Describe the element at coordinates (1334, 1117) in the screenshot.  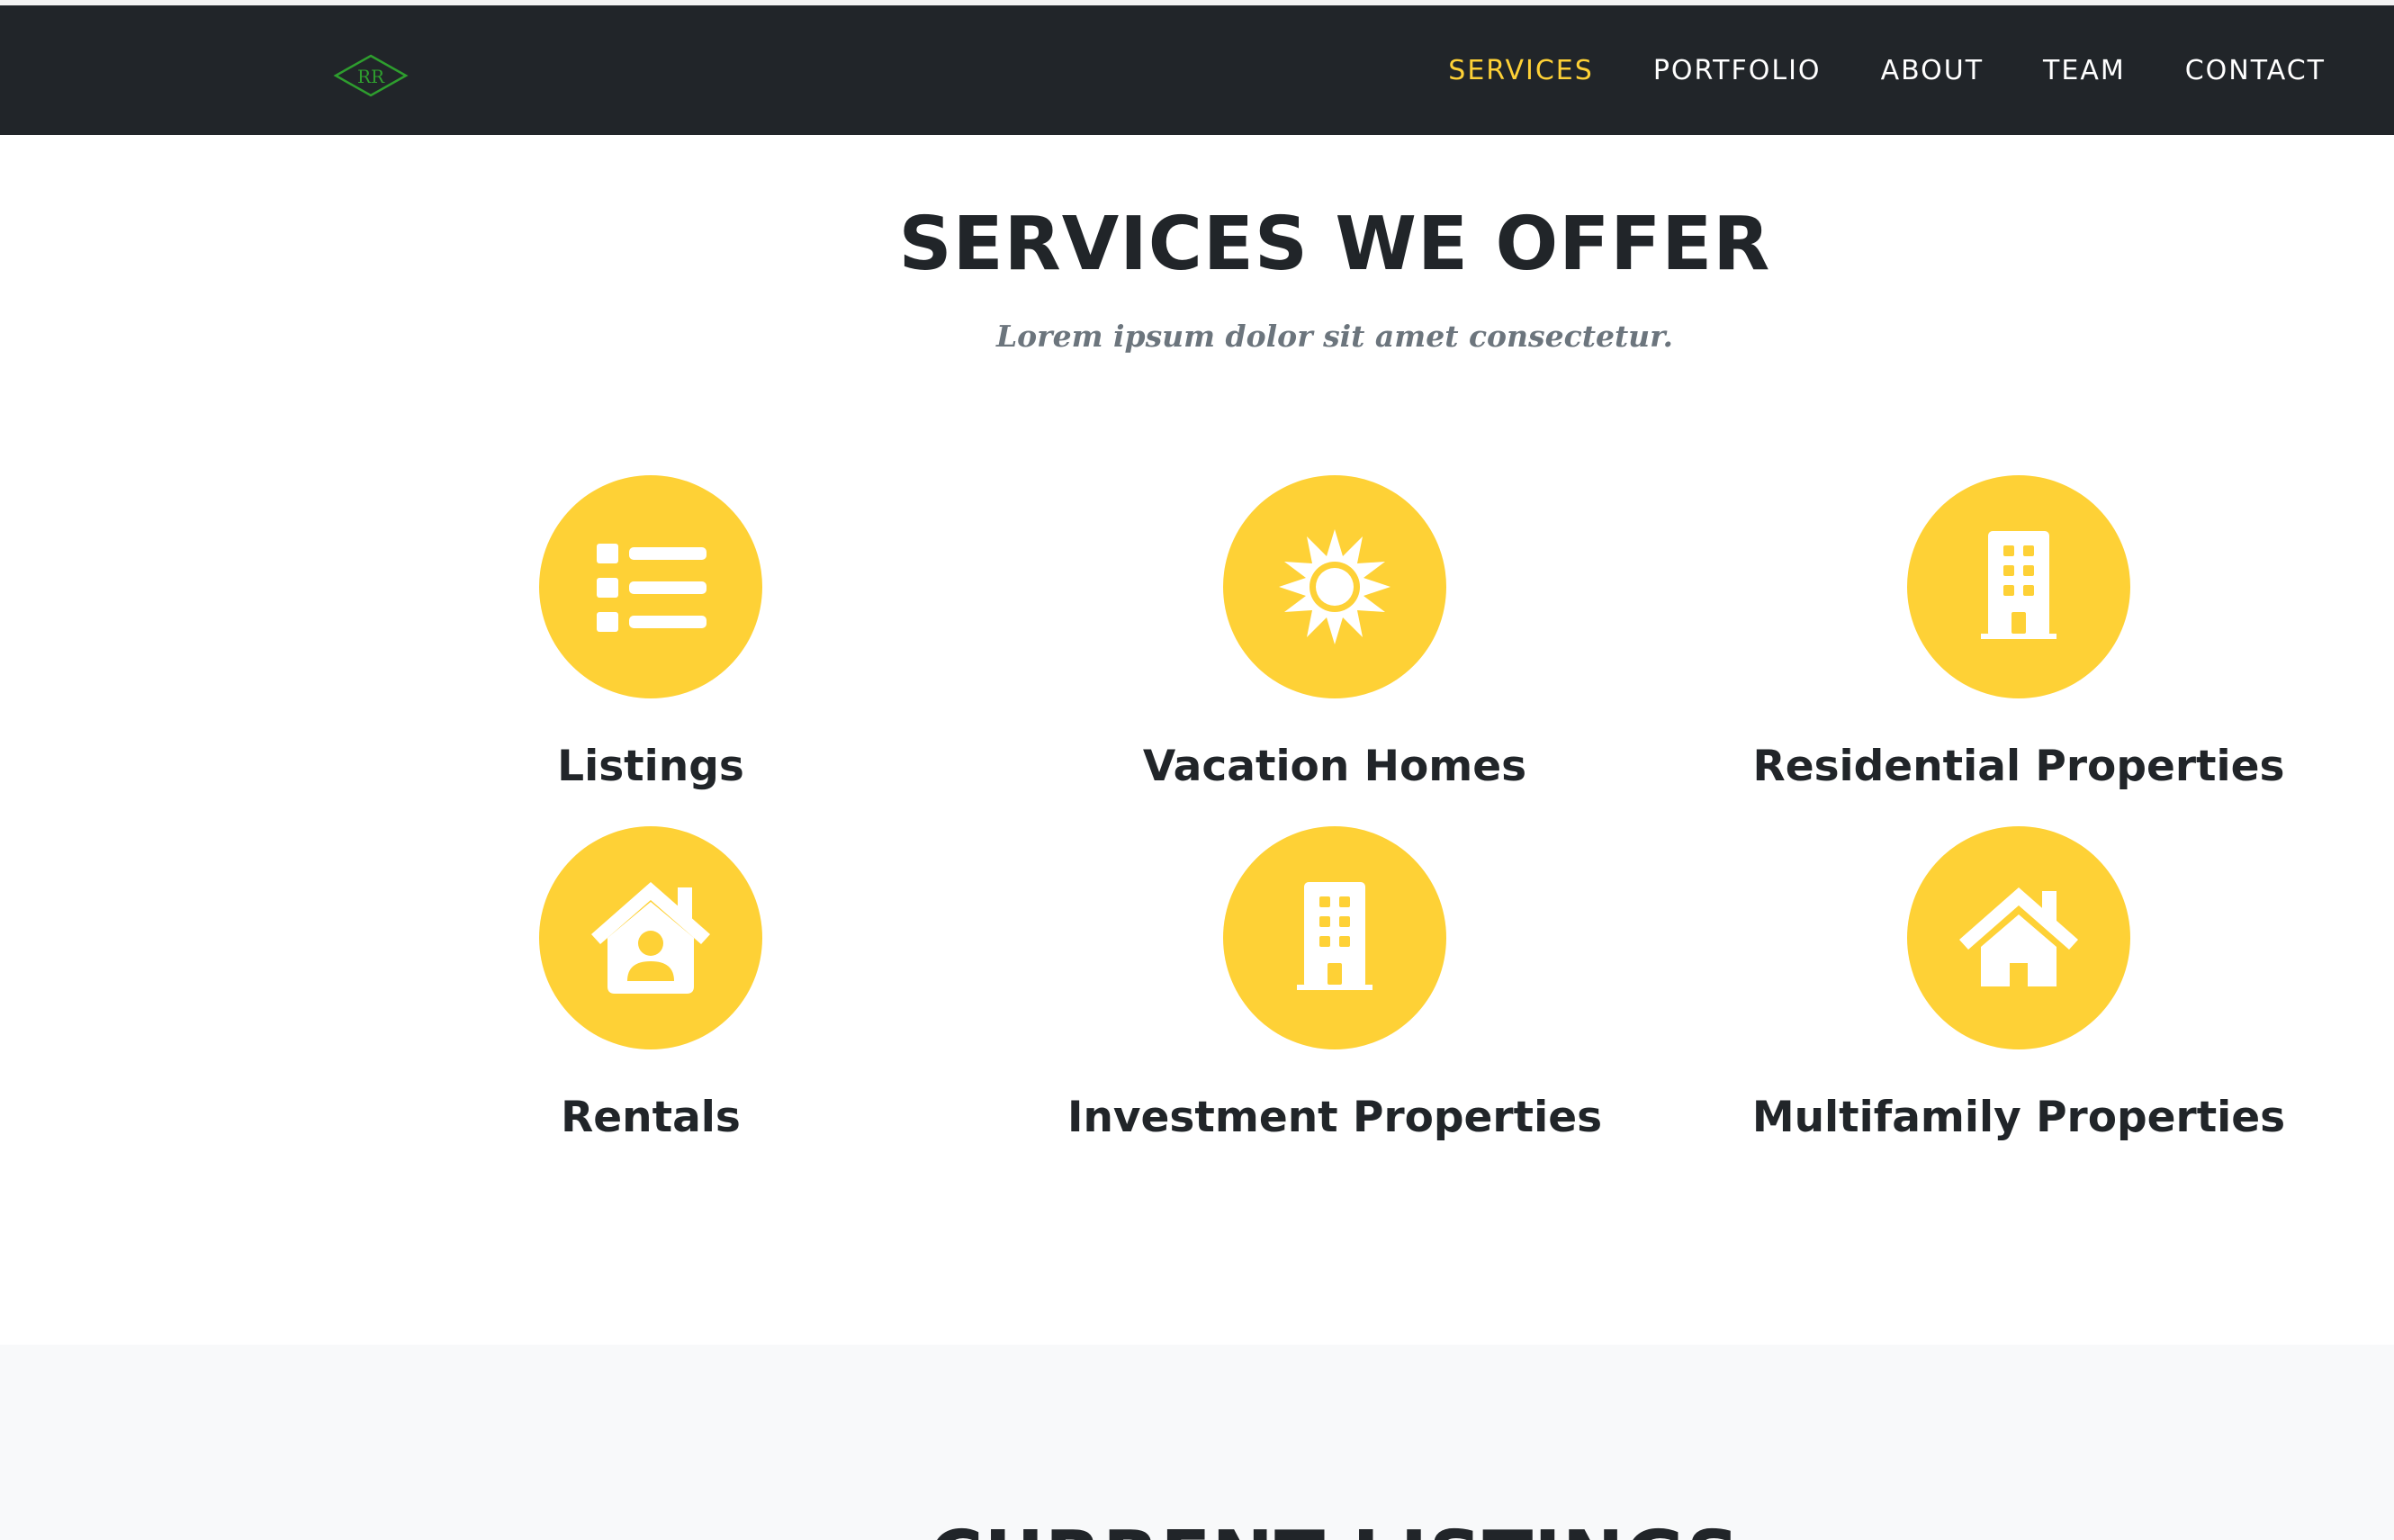
I see `service-title: Investment Properties` at that location.